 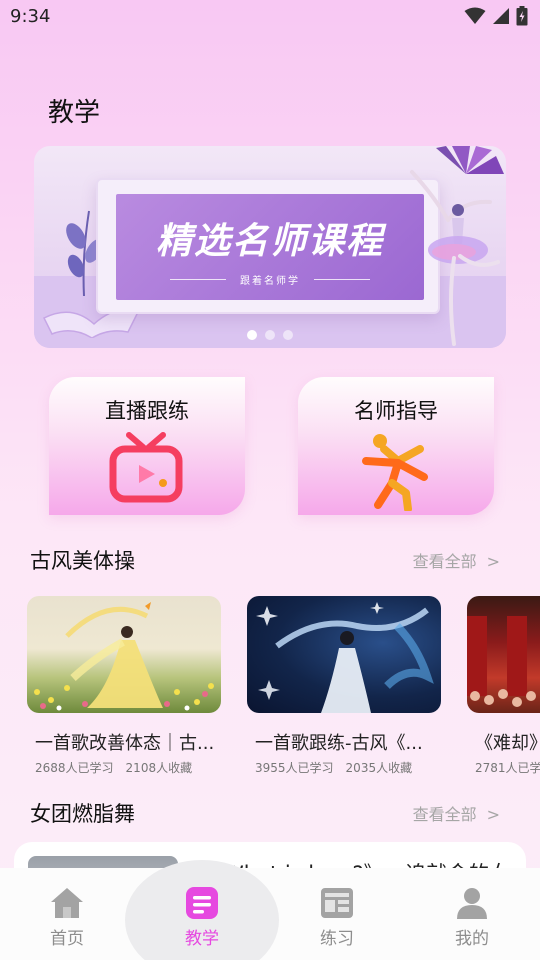 I want to click on video-stats: 2781人已学, so click(x=507, y=767).